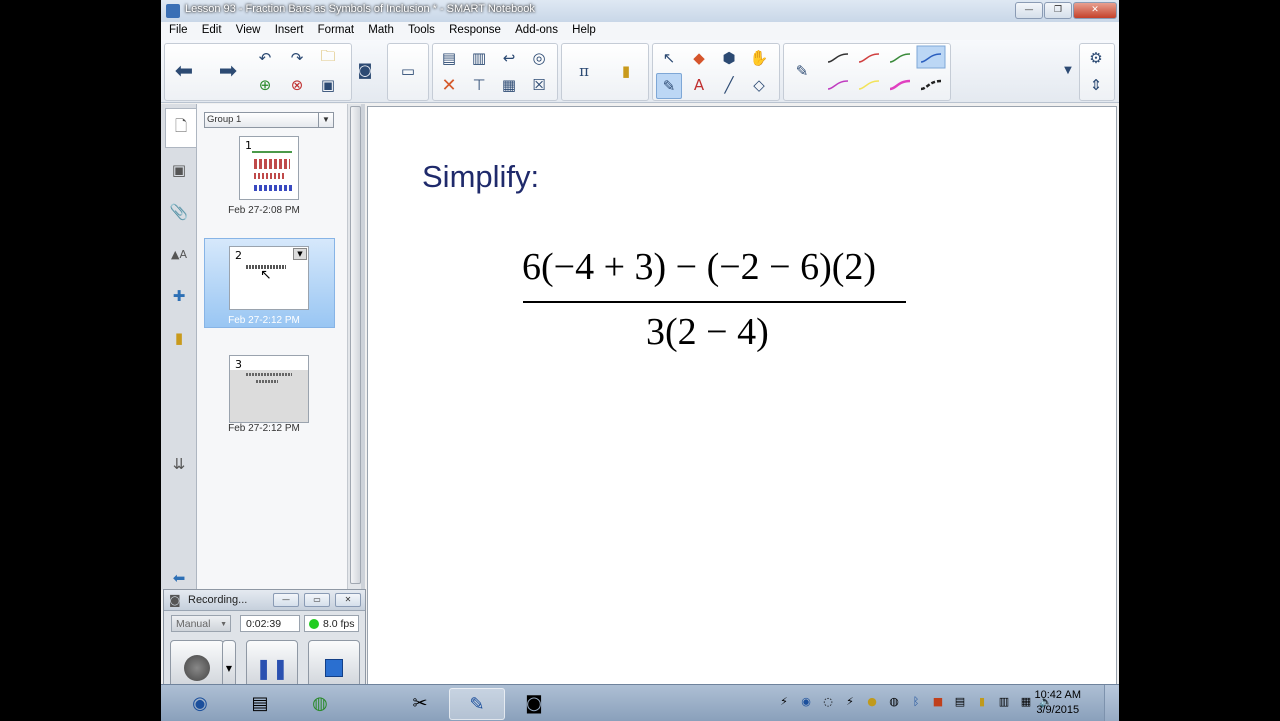  What do you see at coordinates (1096, 58) in the screenshot?
I see `gear-icon: ⚙` at bounding box center [1096, 58].